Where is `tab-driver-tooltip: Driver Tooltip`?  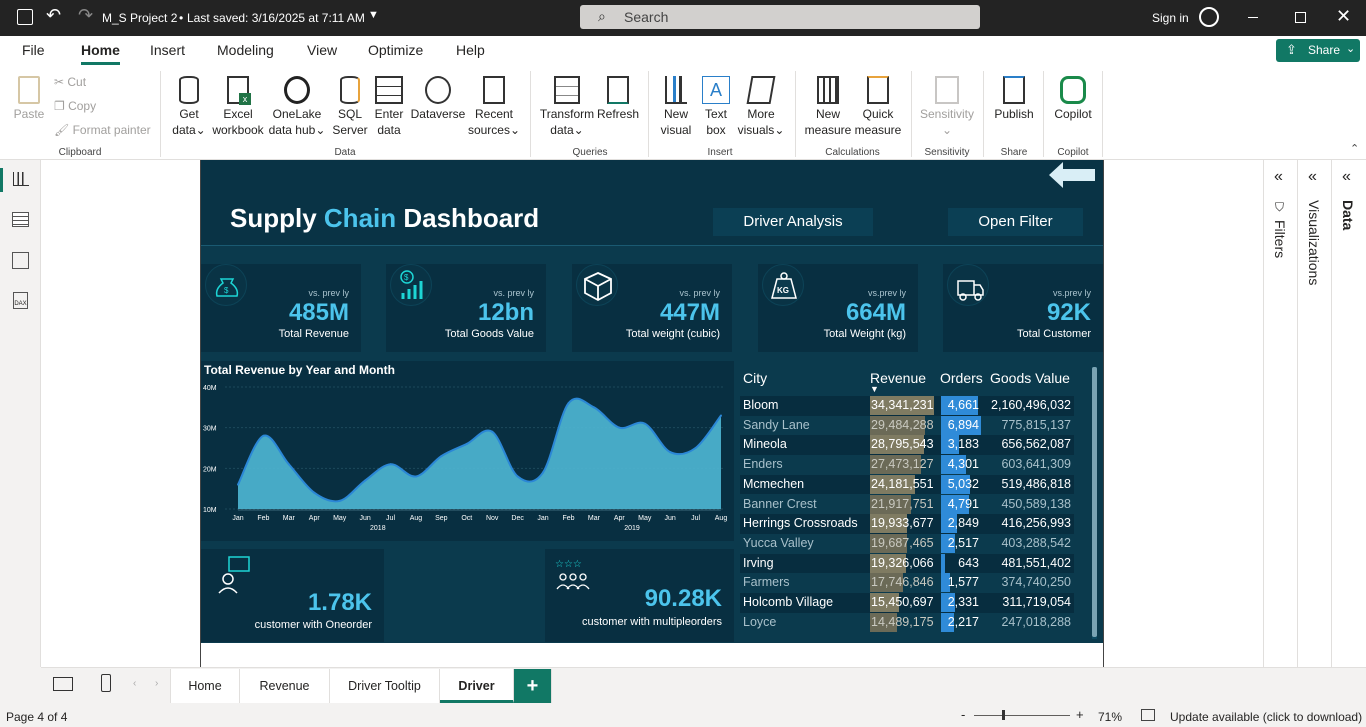 tab-driver-tooltip: Driver Tooltip is located at coordinates (385, 686).